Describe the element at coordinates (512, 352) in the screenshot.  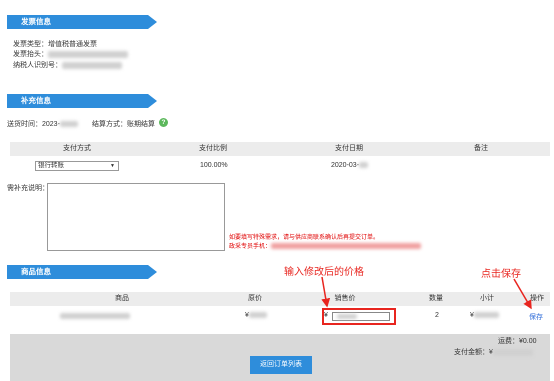
I see `payment-total-value` at that location.